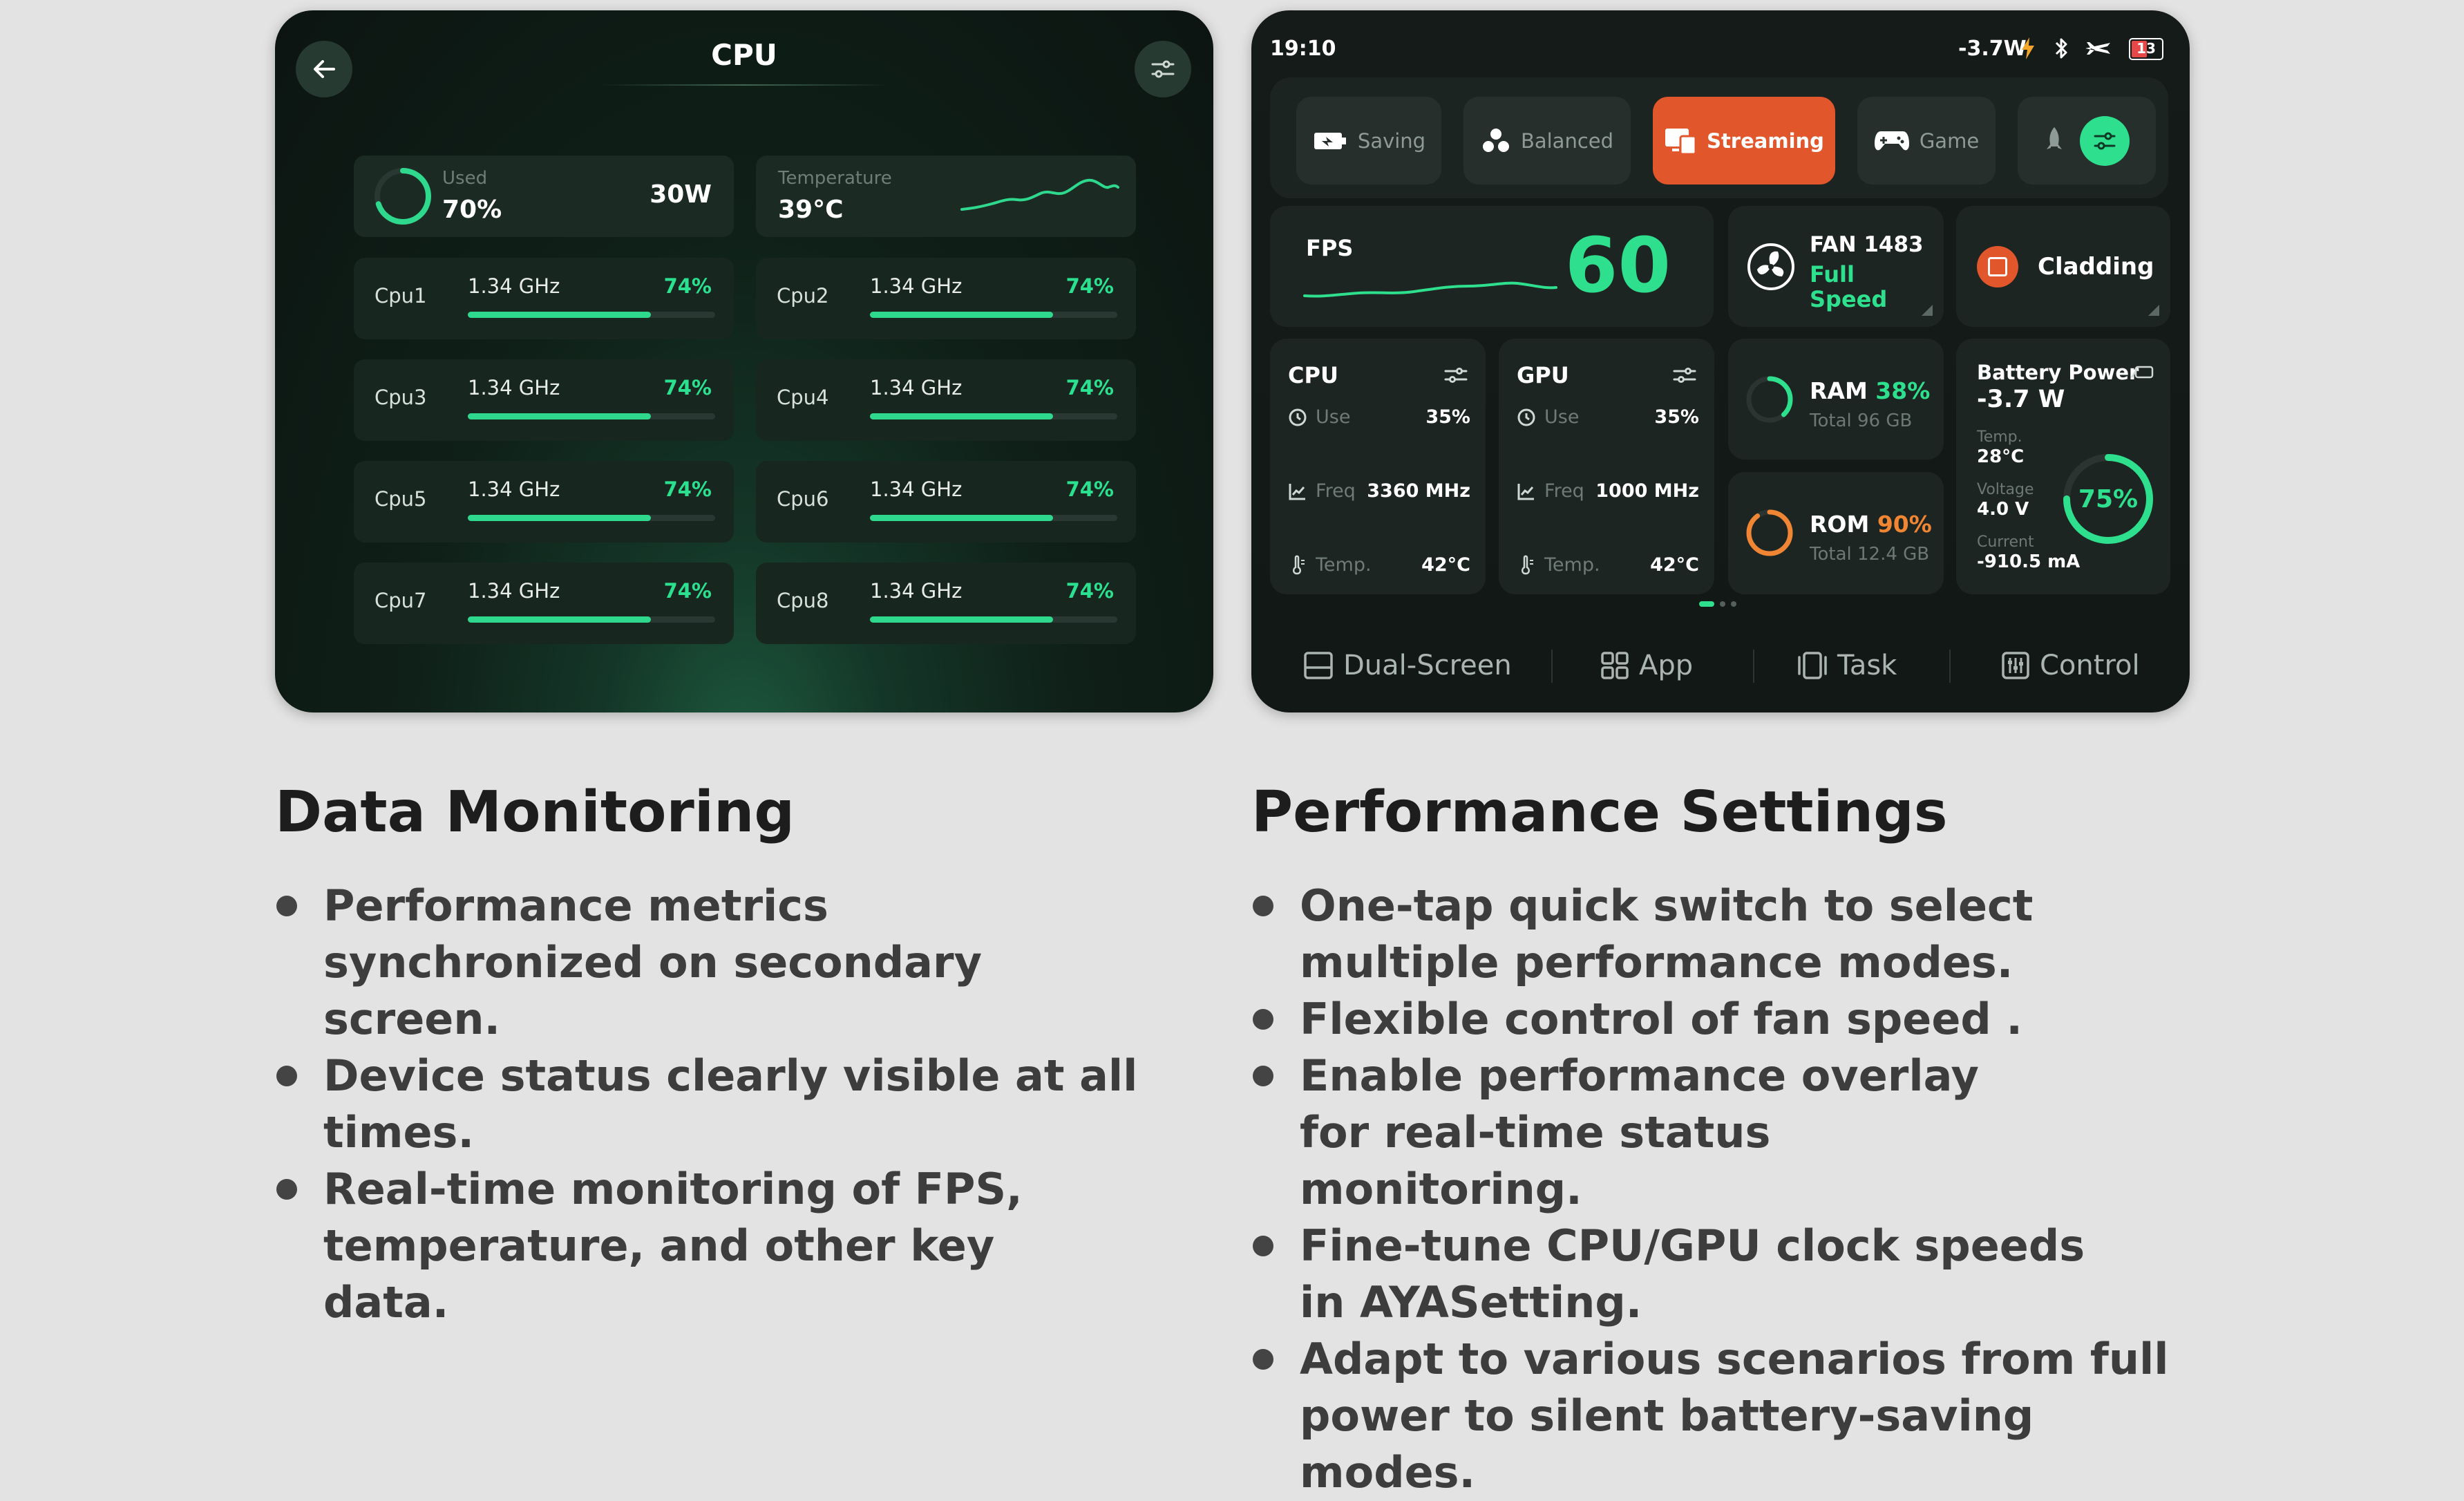  What do you see at coordinates (2090, 665) in the screenshot?
I see `nav-label: Control` at bounding box center [2090, 665].